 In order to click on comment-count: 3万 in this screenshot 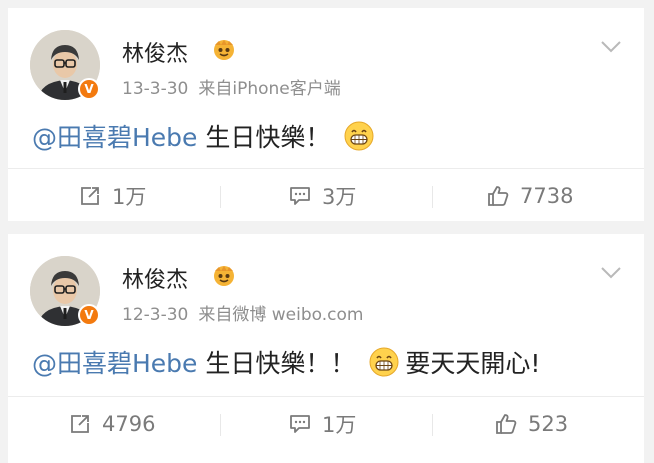, I will do `click(339, 197)`.